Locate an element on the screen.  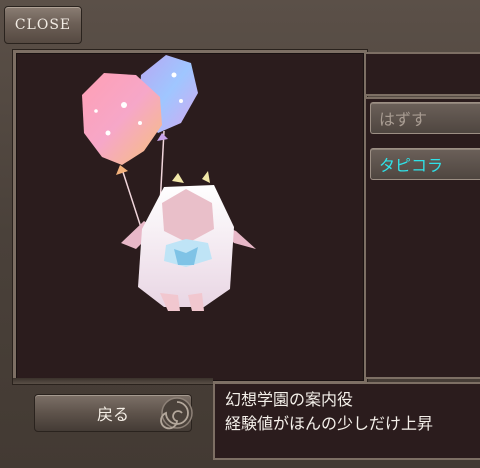
item-description-box: 幻想学園の案内役 経験値がほんの少しだけ上昇 is located at coordinates (346, 421).